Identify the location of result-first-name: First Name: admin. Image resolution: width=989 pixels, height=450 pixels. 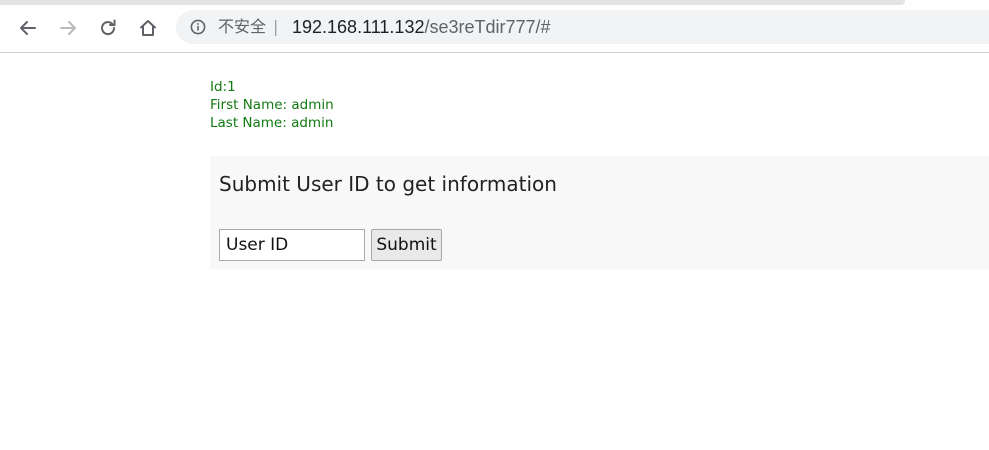
(272, 105).